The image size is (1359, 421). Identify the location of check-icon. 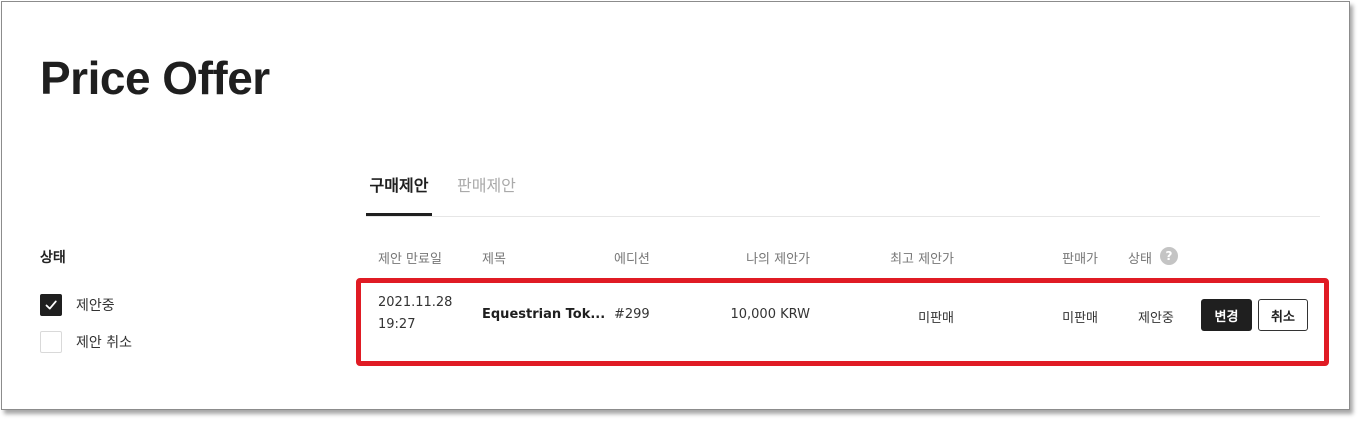
(51, 305).